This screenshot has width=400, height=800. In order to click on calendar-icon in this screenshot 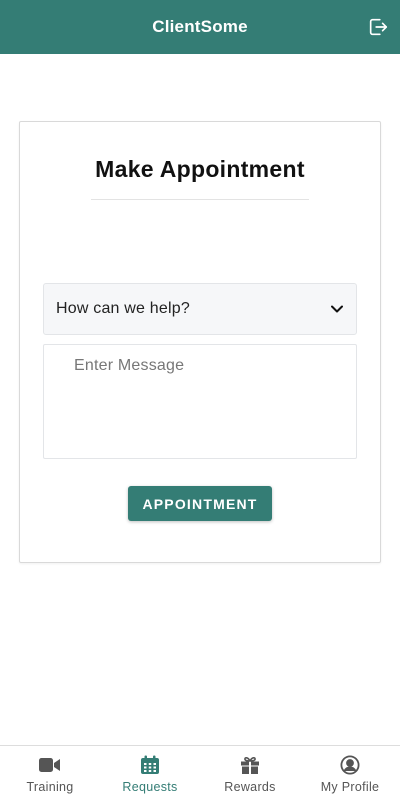, I will do `click(150, 765)`.